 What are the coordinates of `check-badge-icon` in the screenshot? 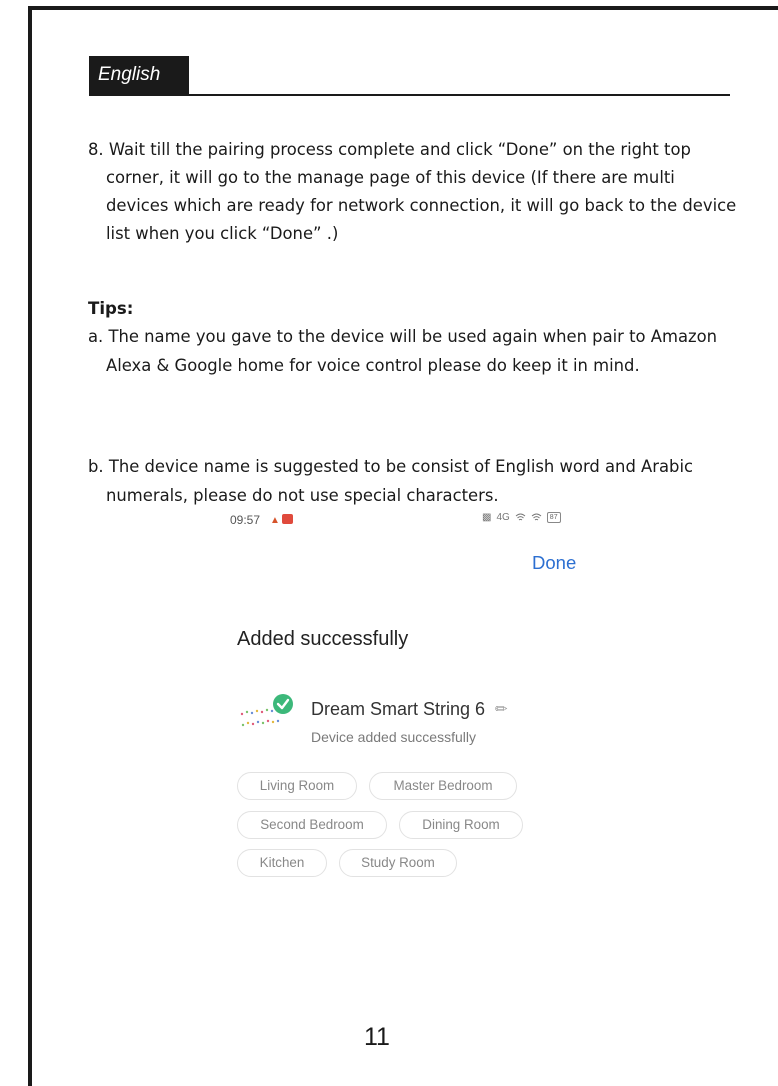 It's located at (283, 704).